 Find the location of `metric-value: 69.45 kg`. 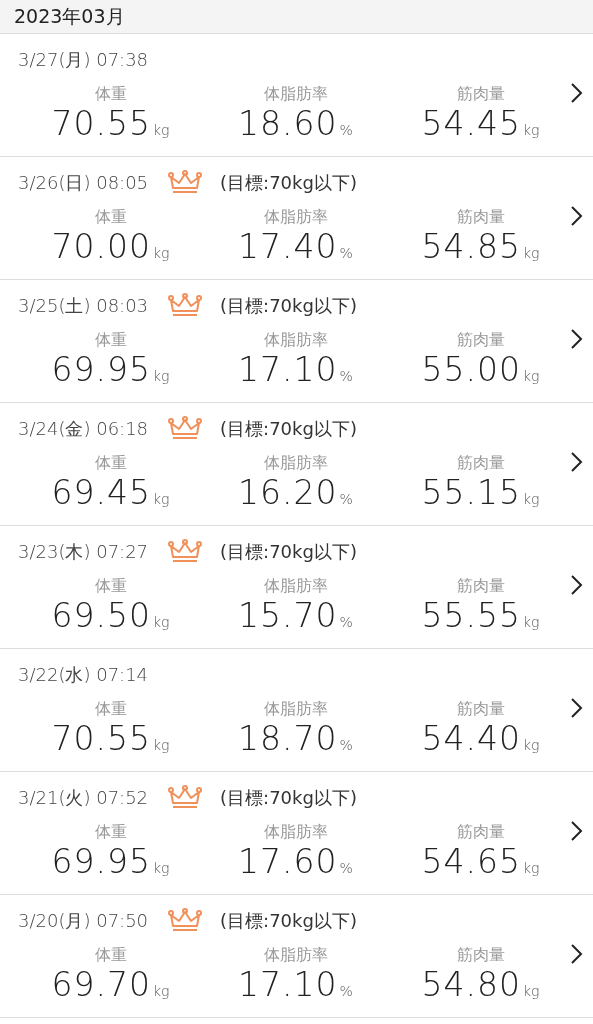

metric-value: 69.45 kg is located at coordinates (110, 493).